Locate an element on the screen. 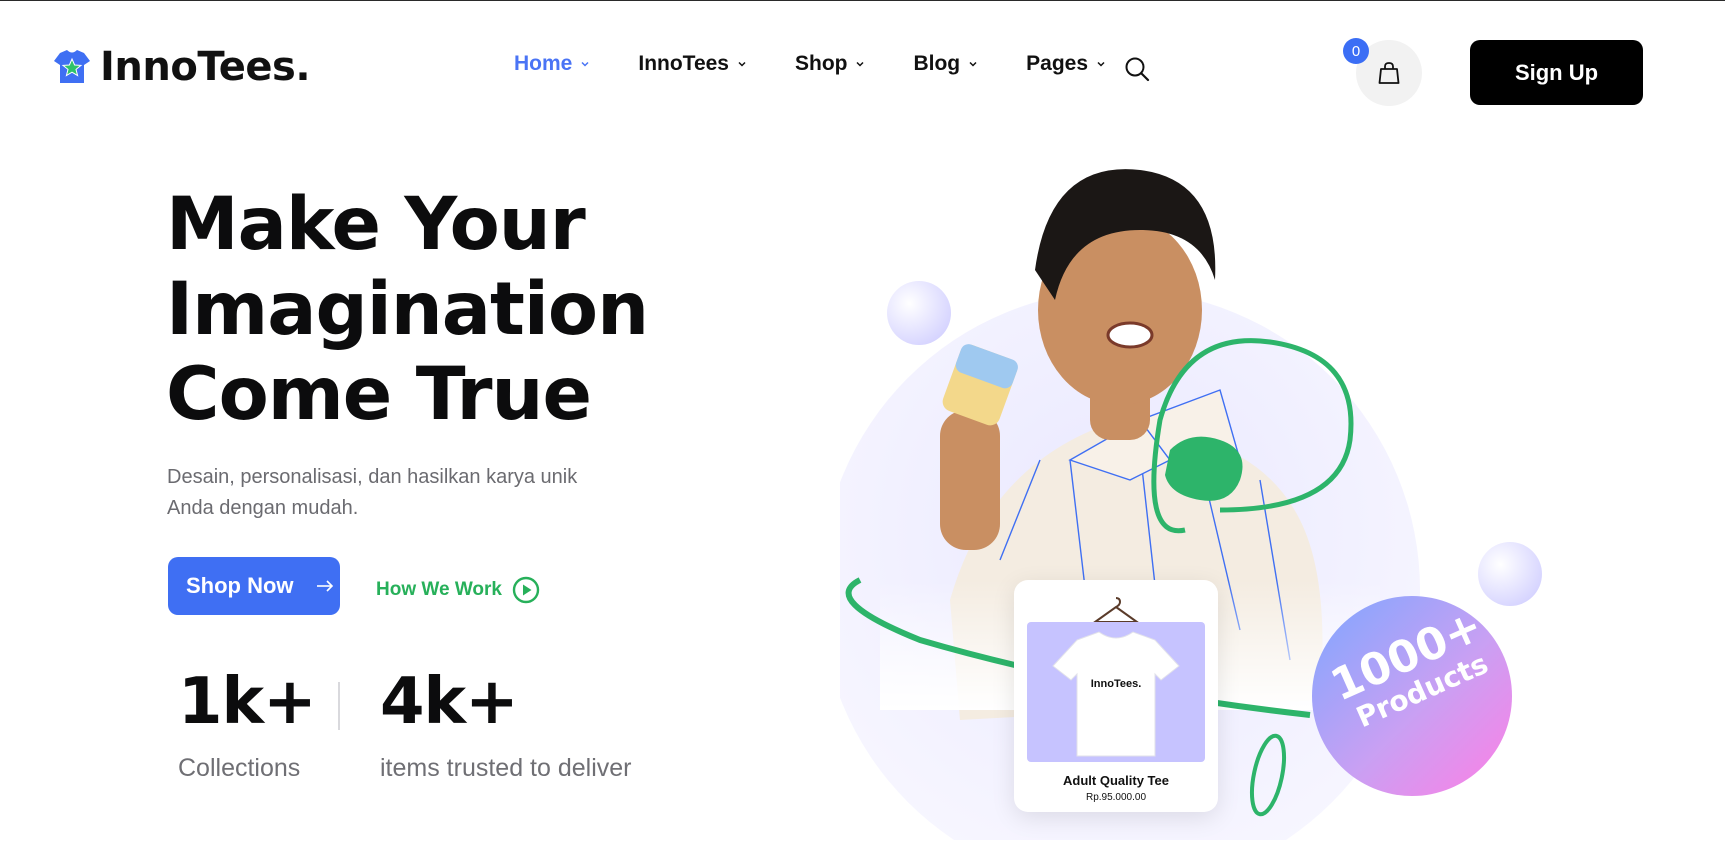 The height and width of the screenshot is (855, 1725). hero-title: Make Your Imagination Come True is located at coordinates (426, 309).